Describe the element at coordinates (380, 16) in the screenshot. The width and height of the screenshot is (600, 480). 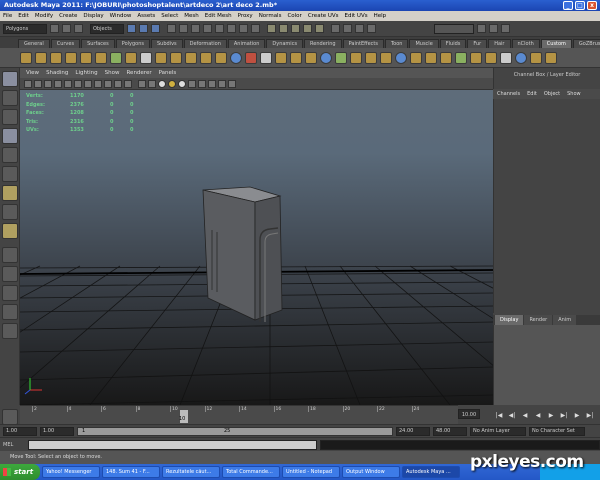
I see `menu-help: Help` at that location.